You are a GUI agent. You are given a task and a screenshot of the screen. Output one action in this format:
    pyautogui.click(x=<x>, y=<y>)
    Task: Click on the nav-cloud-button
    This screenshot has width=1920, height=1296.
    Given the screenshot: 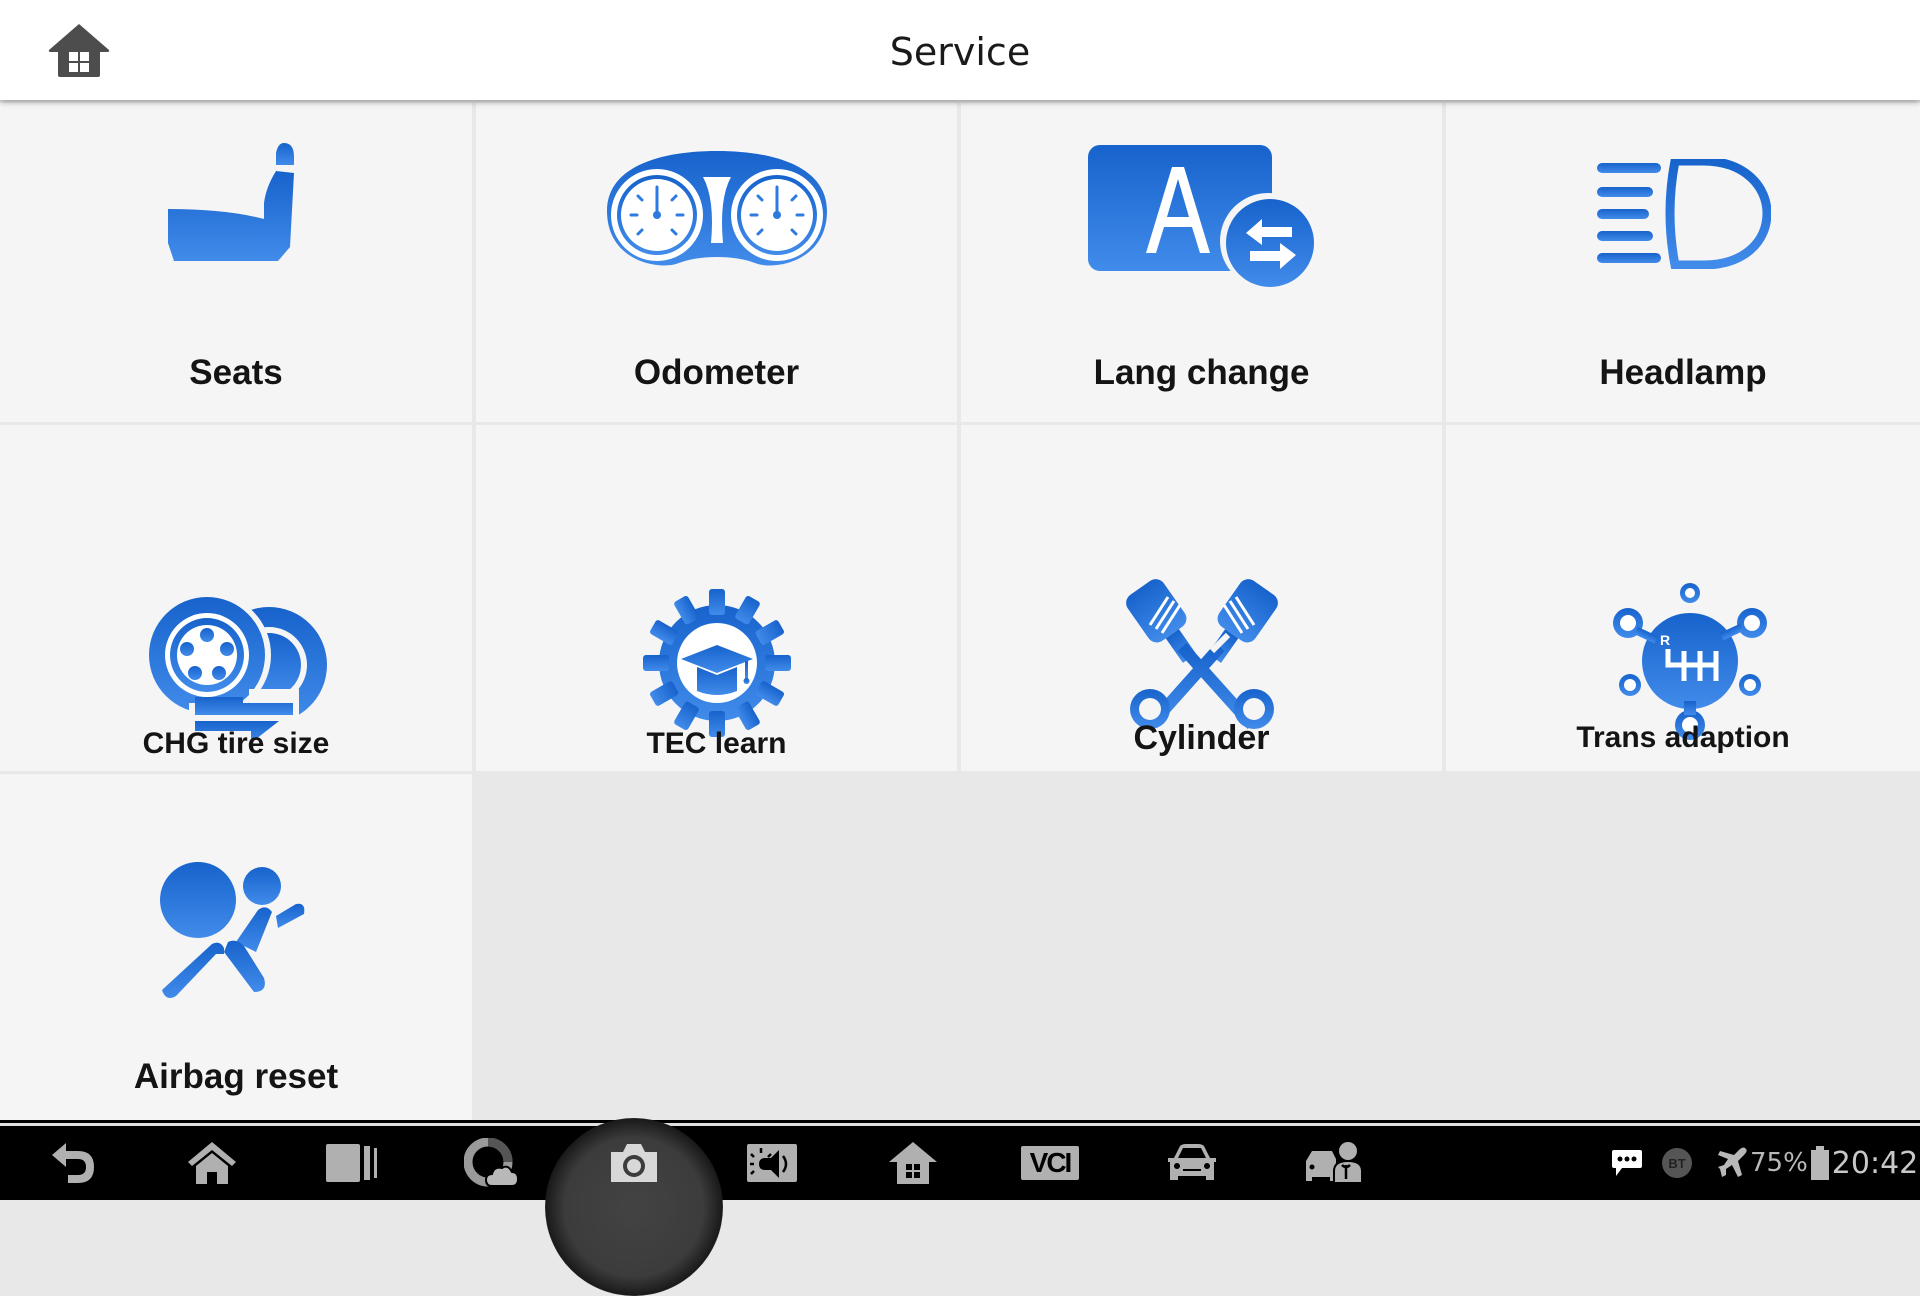 What is the action you would take?
    pyautogui.click(x=492, y=1163)
    